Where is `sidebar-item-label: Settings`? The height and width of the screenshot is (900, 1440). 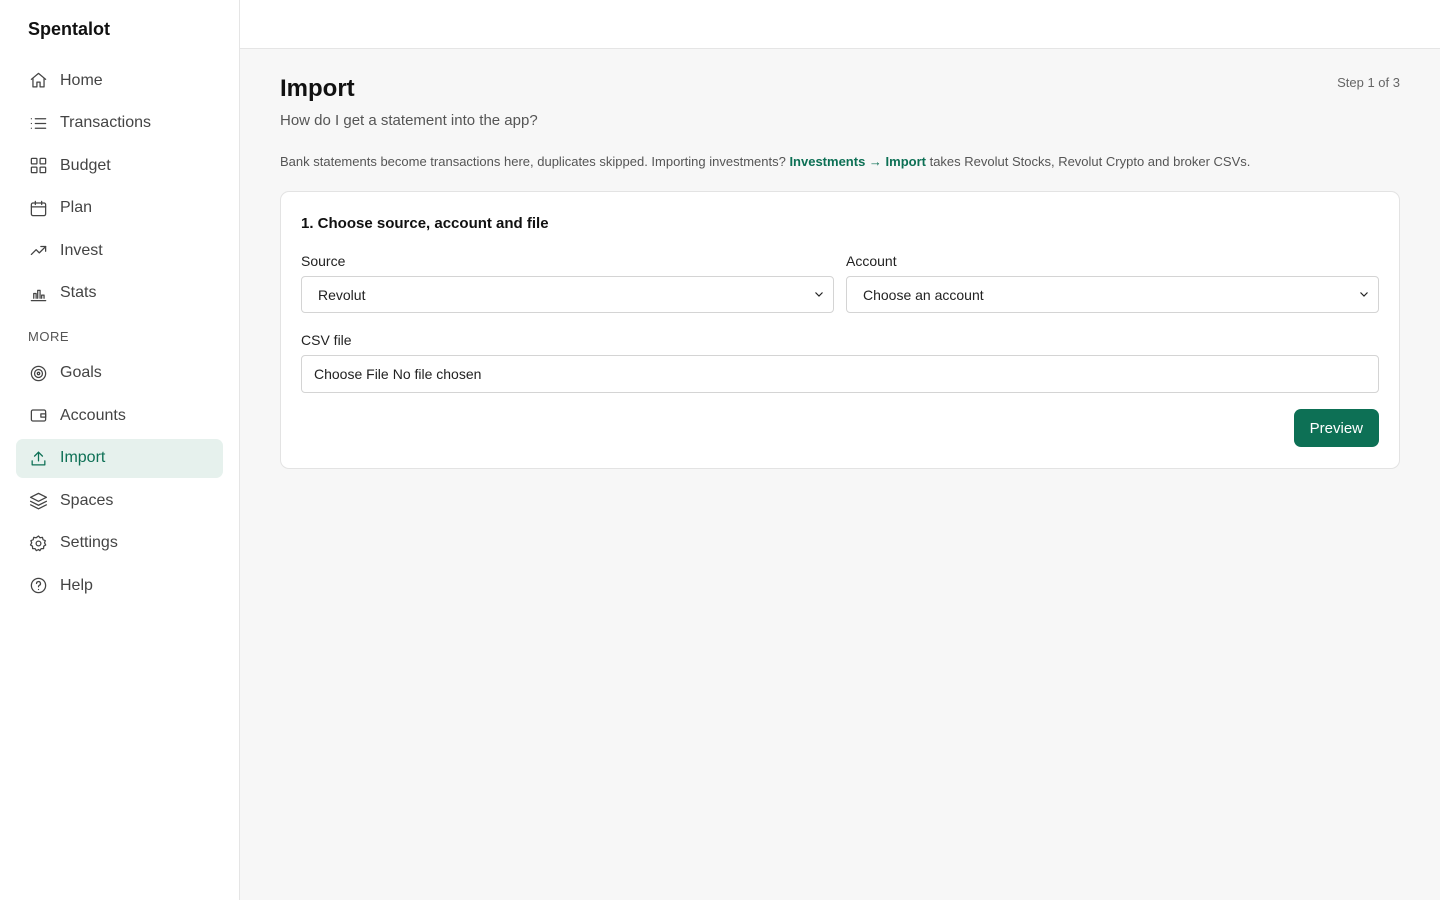
sidebar-item-label: Settings is located at coordinates (89, 542).